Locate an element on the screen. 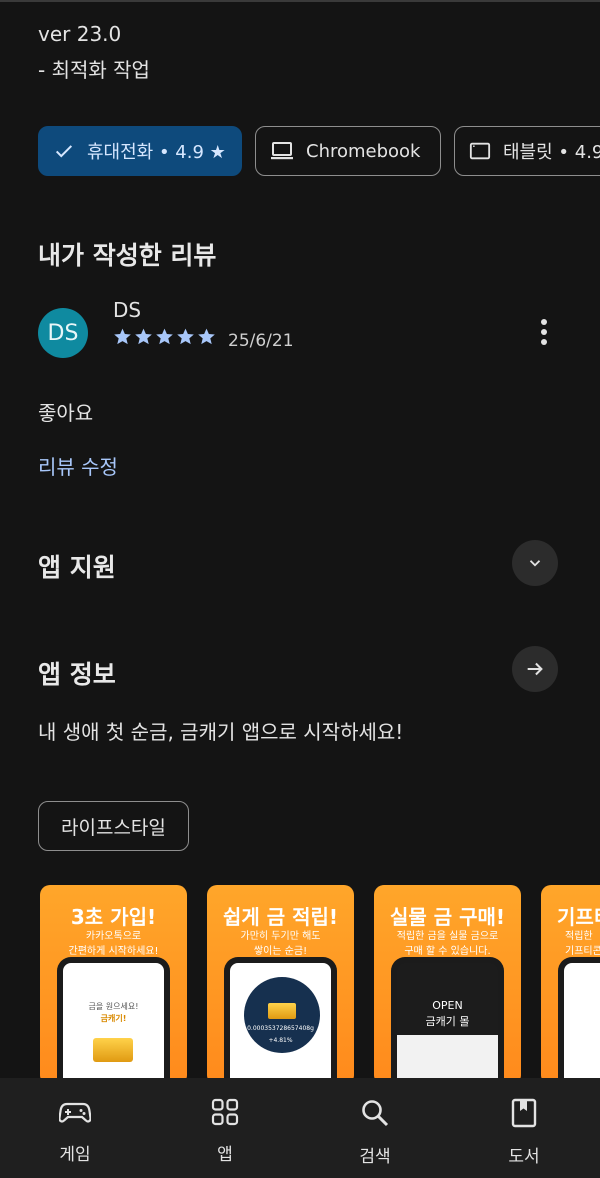 Image resolution: width=600 pixels, height=1178 pixels. phone-screen: 금을 원으세요! 금캐기! is located at coordinates (113, 1020).